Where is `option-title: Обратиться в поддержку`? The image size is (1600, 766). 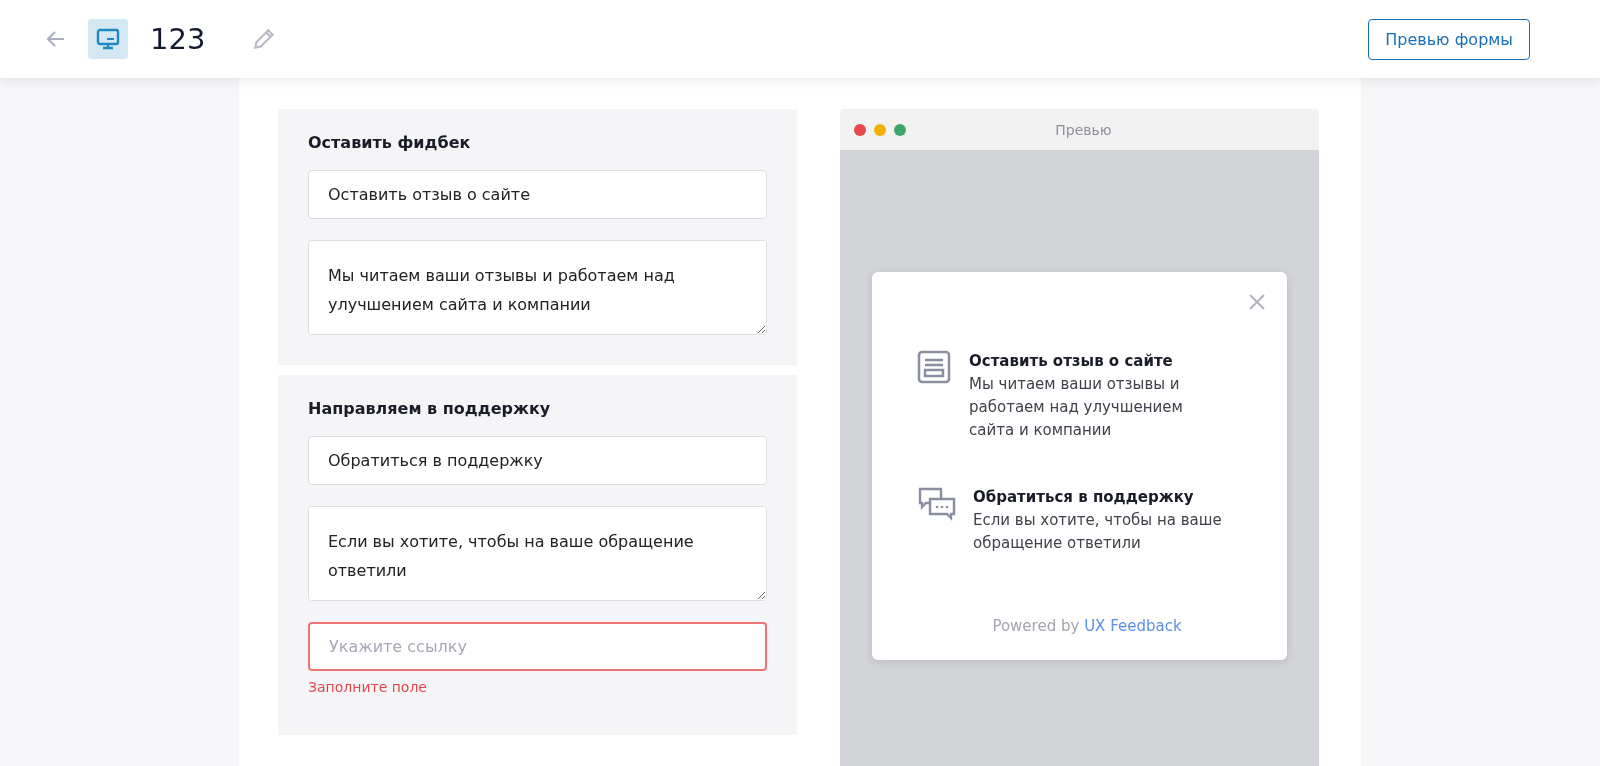
option-title: Обратиться в поддержку is located at coordinates (1084, 497).